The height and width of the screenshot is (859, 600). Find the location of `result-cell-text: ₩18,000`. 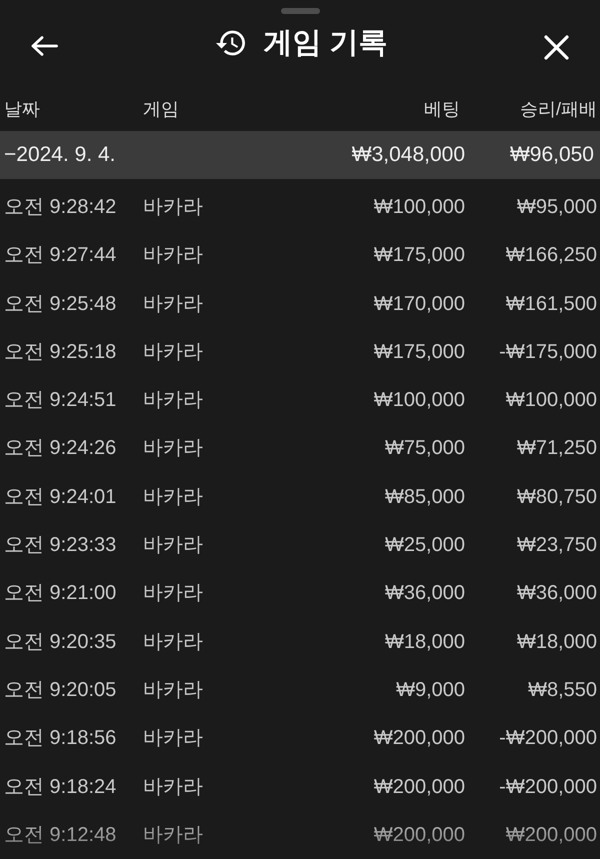

result-cell-text: ₩18,000 is located at coordinates (556, 642).